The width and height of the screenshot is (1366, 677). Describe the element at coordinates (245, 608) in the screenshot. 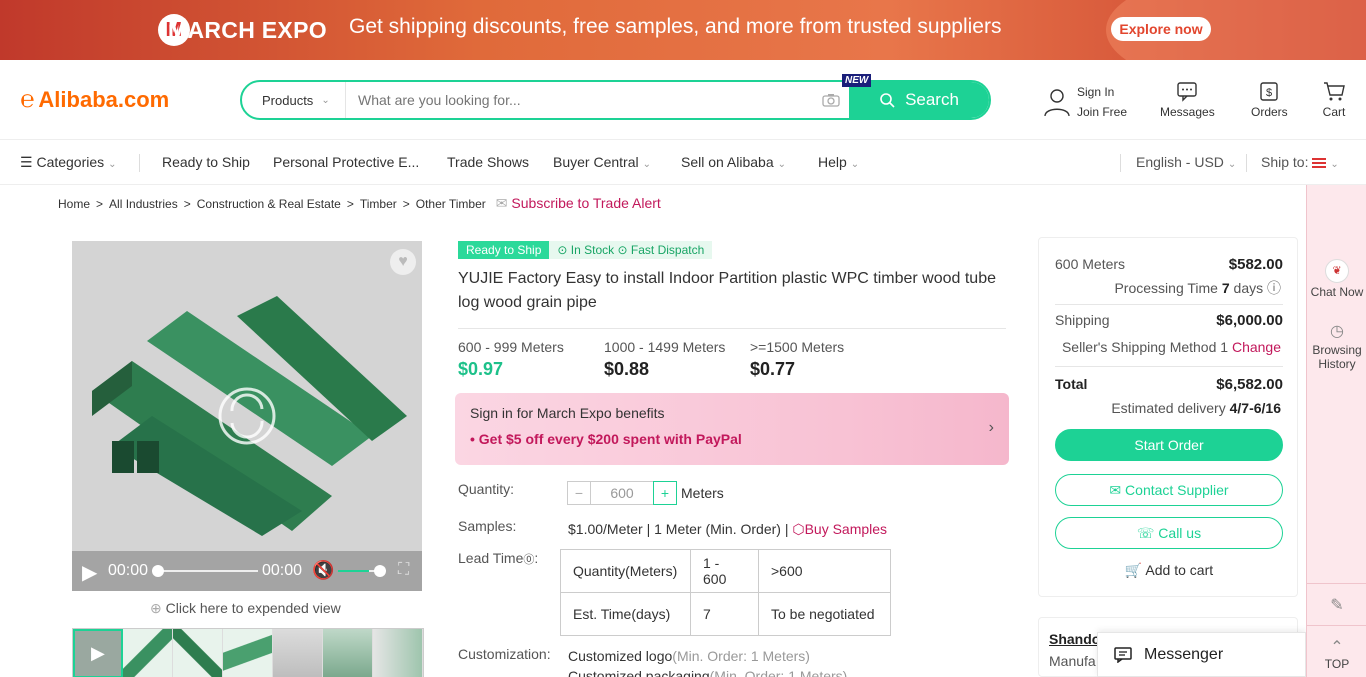

I see `expand-view-link: ⊕ Click here to expended view` at that location.